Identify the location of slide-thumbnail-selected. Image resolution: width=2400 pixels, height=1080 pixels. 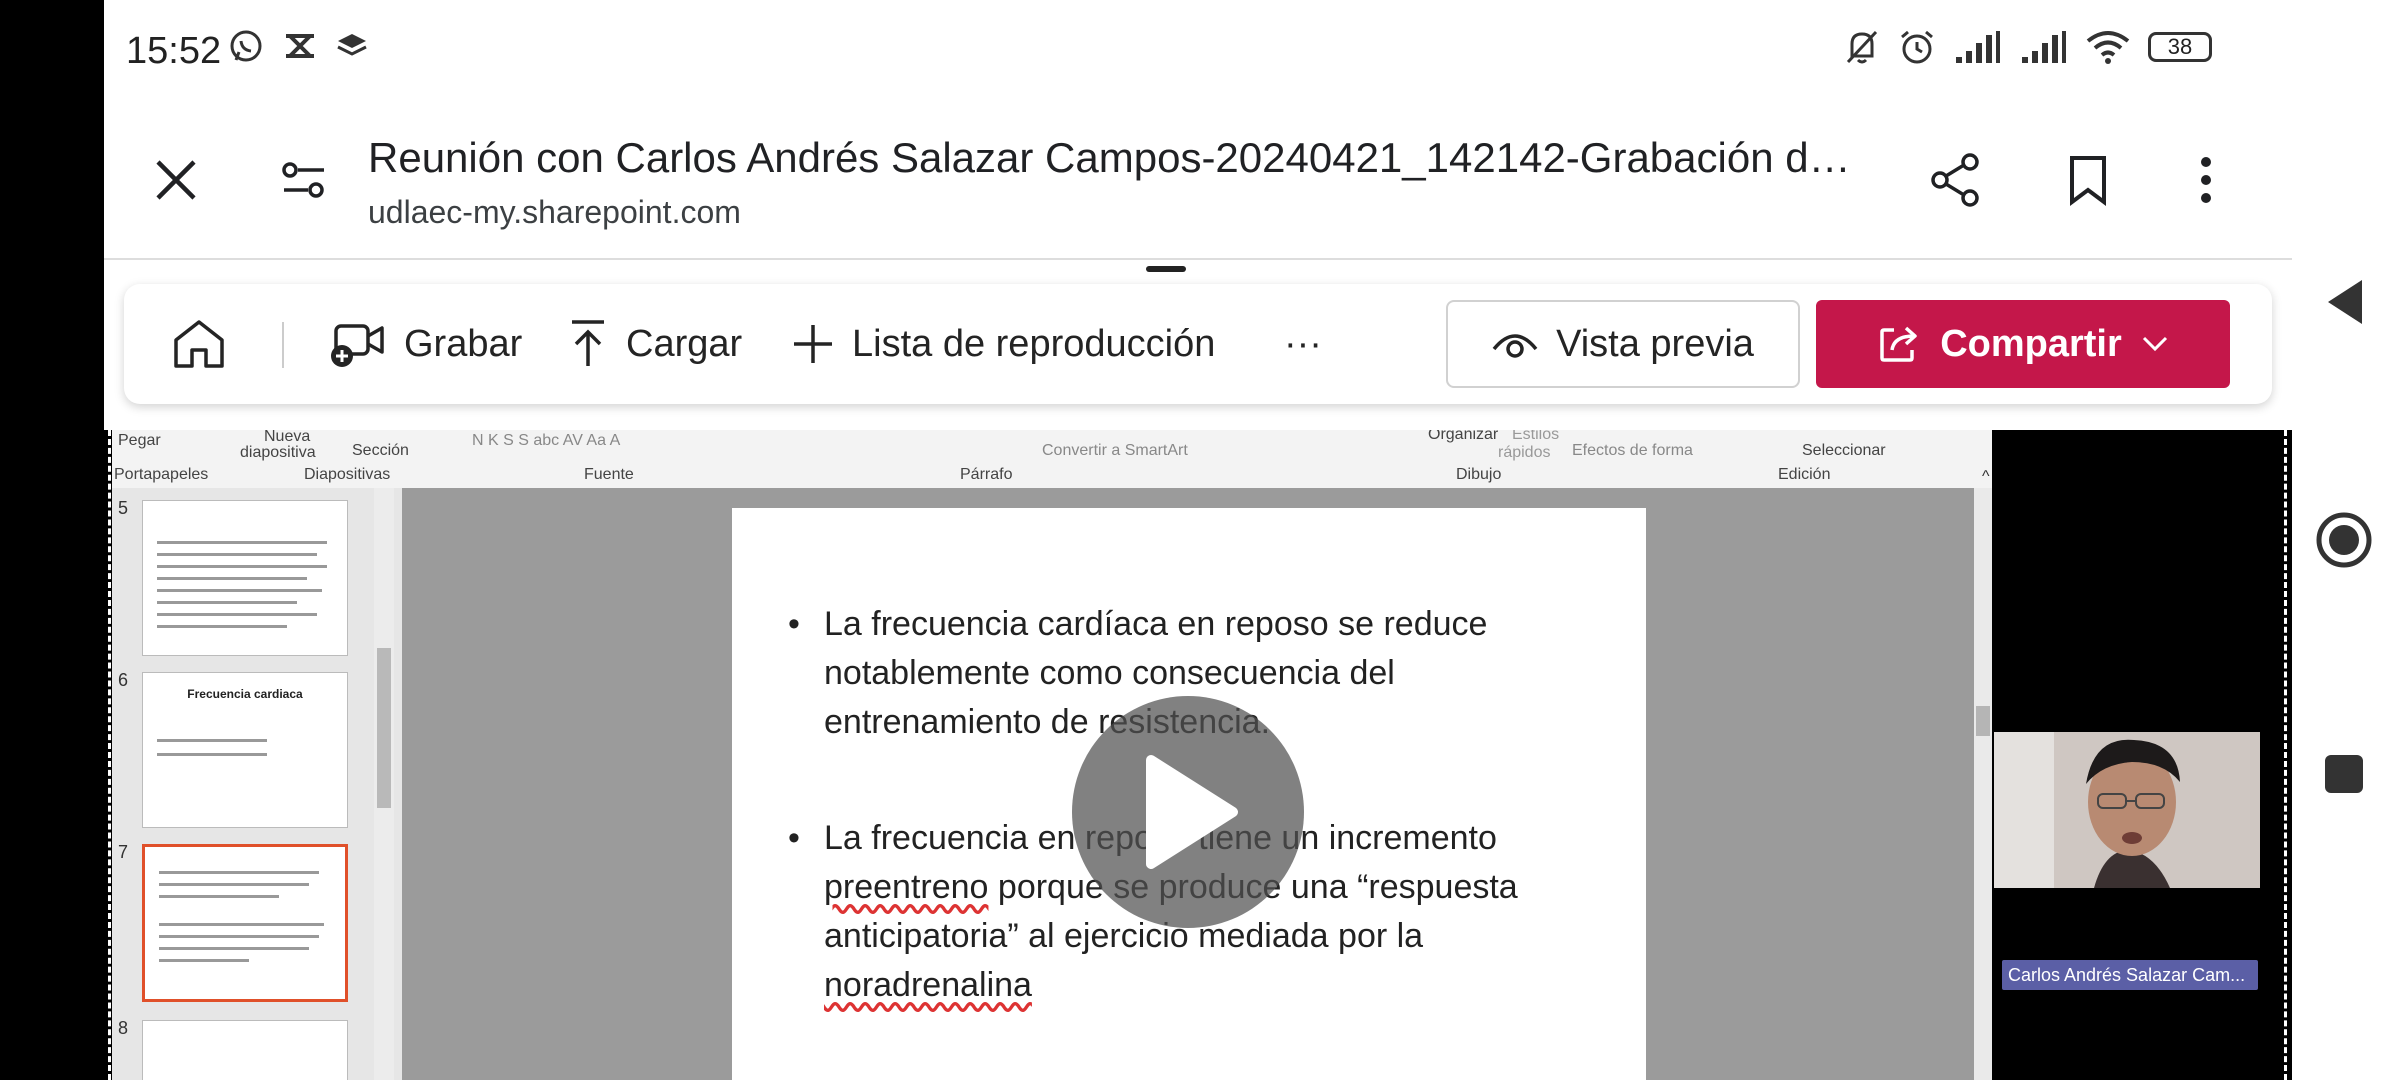
(245, 923).